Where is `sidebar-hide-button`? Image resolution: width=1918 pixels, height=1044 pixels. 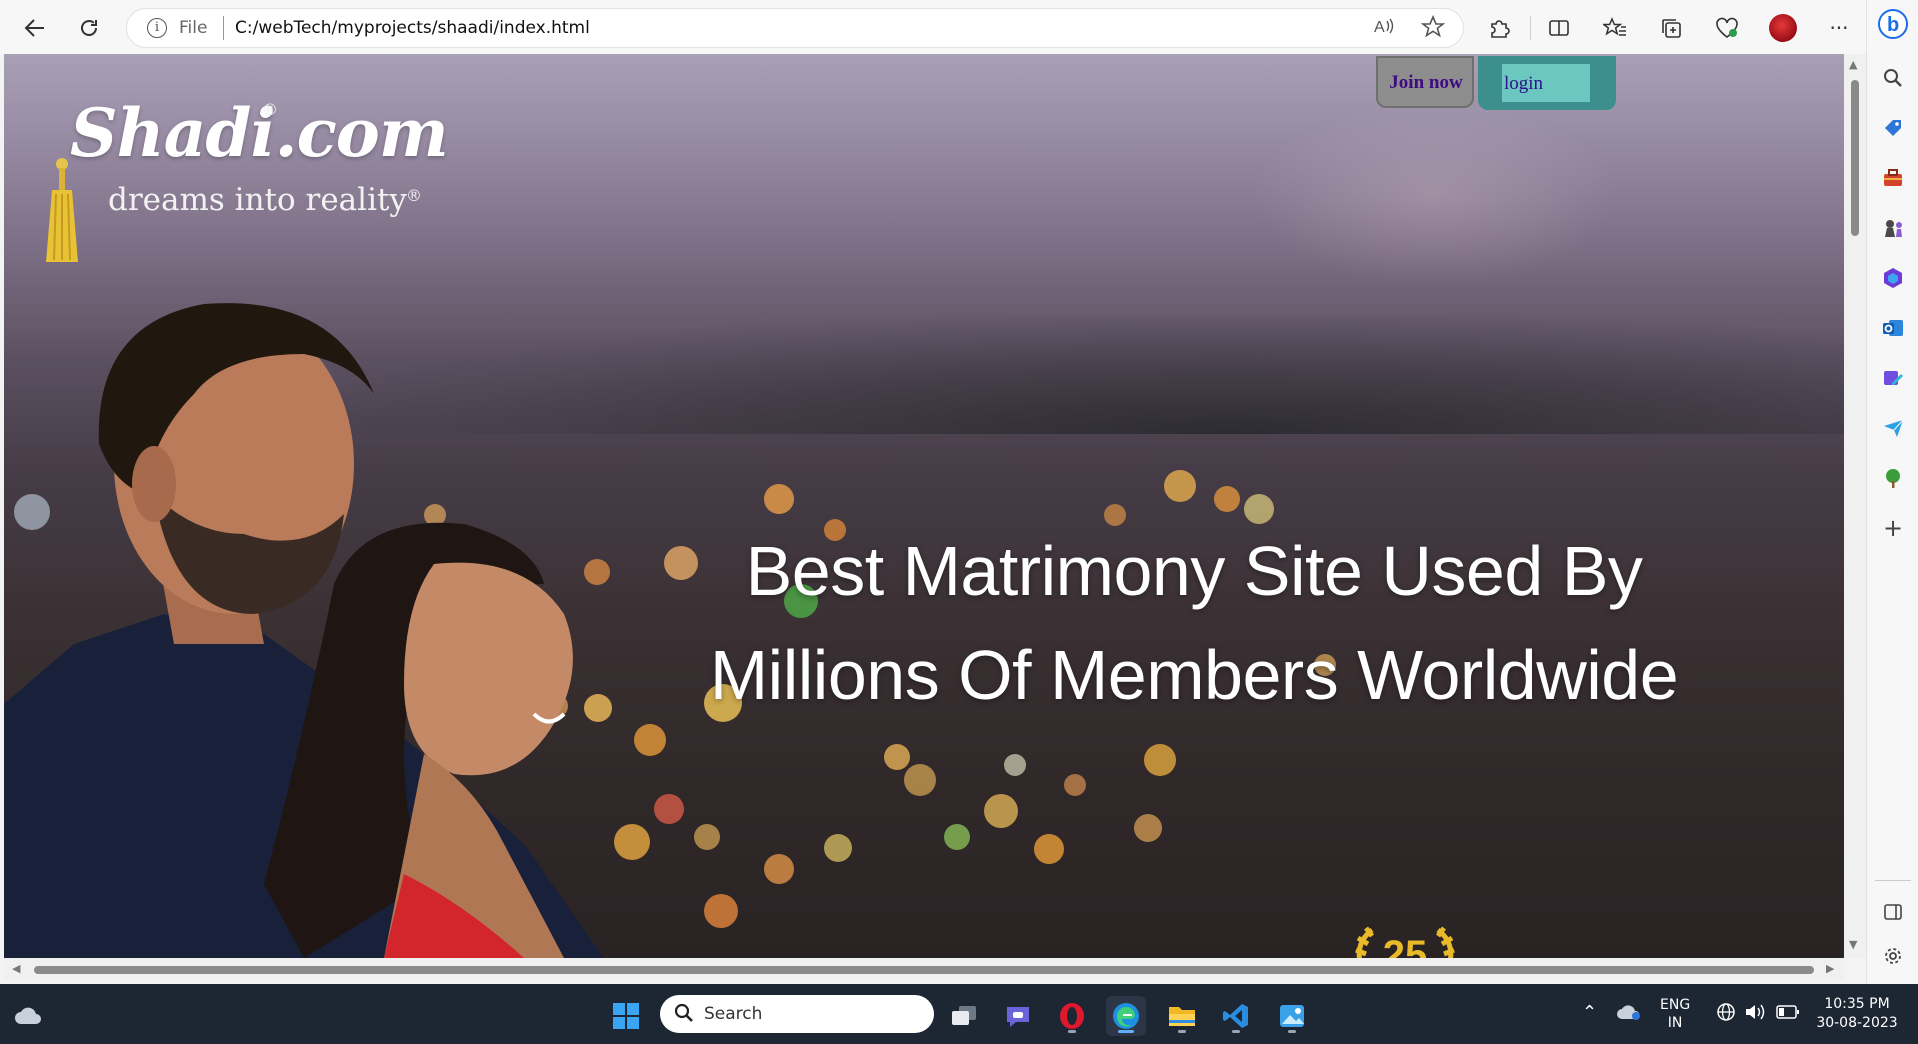 sidebar-hide-button is located at coordinates (1893, 912).